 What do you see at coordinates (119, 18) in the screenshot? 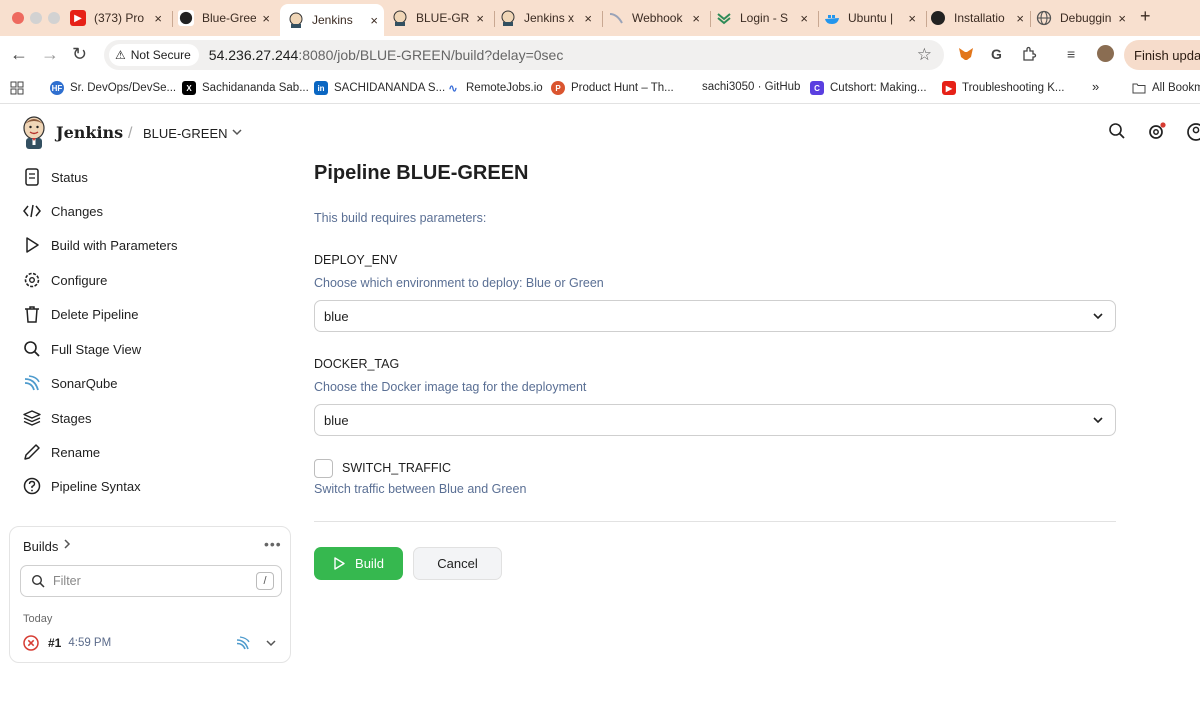
I see `browser-tab: ▶ (373) Pro ×` at bounding box center [119, 18].